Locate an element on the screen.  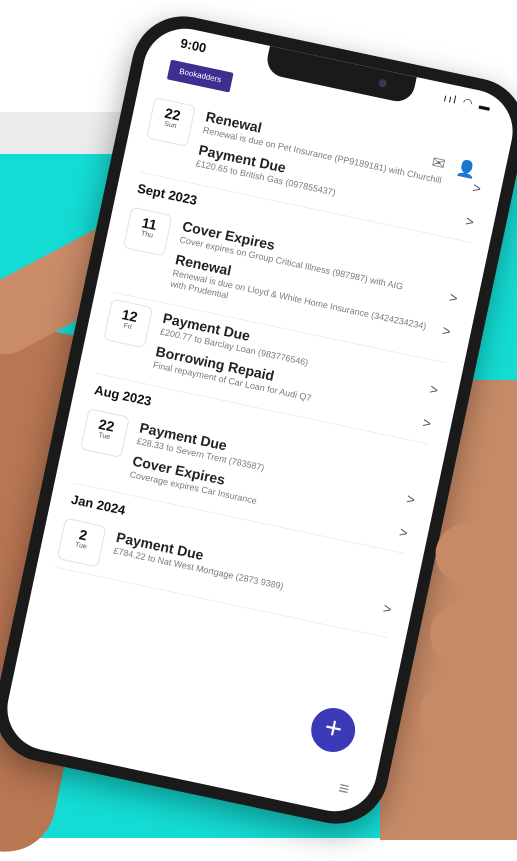
status-time: 9:00 is located at coordinates (193, 45).